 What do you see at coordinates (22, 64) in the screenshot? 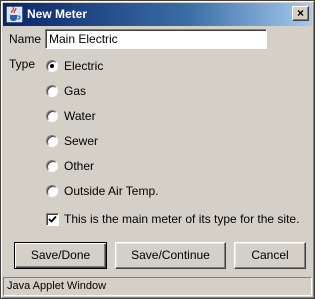
I see `type-label: Type` at bounding box center [22, 64].